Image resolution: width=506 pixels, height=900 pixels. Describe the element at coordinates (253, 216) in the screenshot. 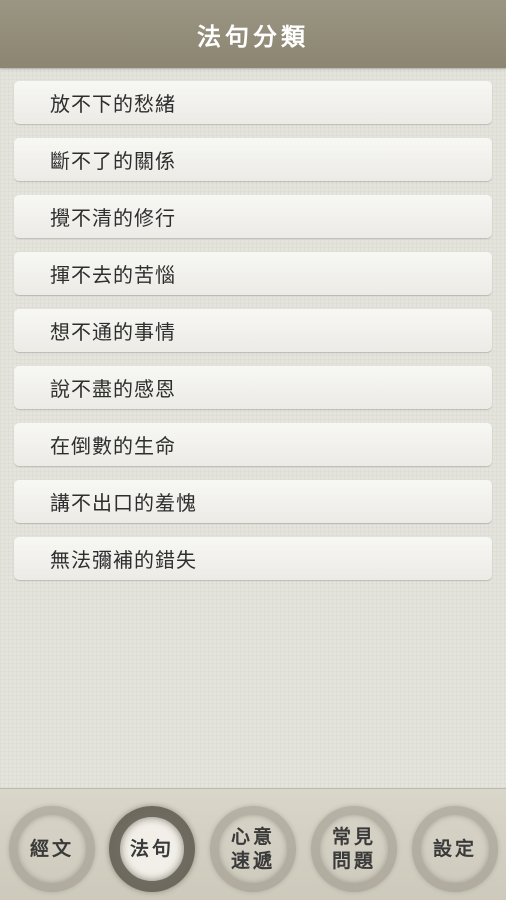

I see `list-item: 攪不清的修行` at that location.